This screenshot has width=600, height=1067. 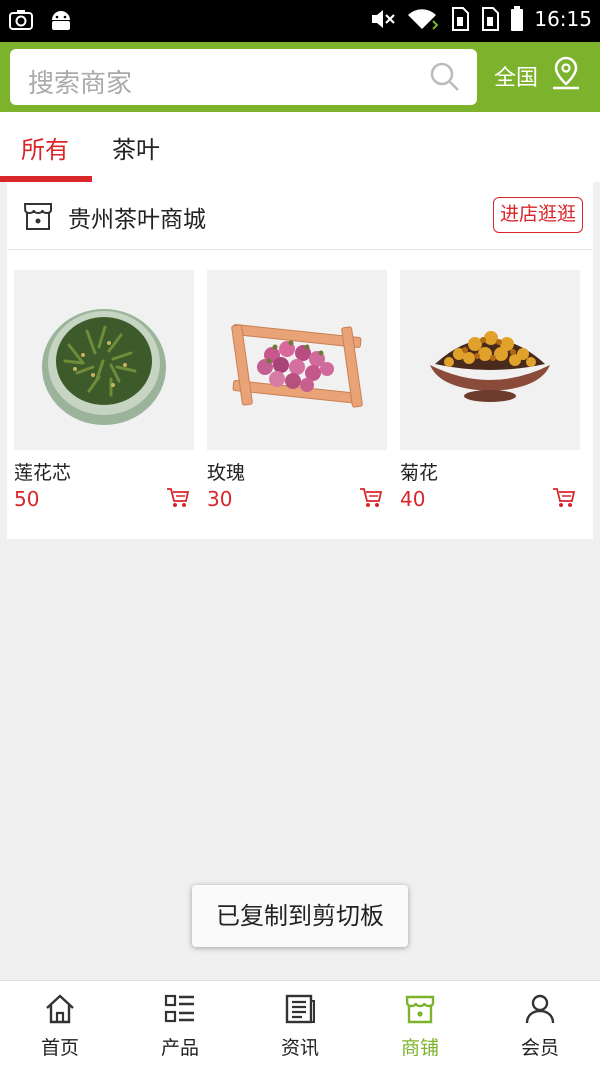 What do you see at coordinates (300, 147) in the screenshot?
I see `category-tabs: 所有 茶叶` at bounding box center [300, 147].